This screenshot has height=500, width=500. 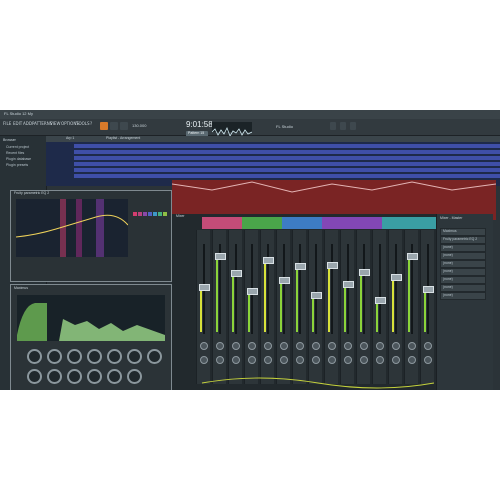 I want to click on tempo-display: 130.000, so click(x=139, y=126).